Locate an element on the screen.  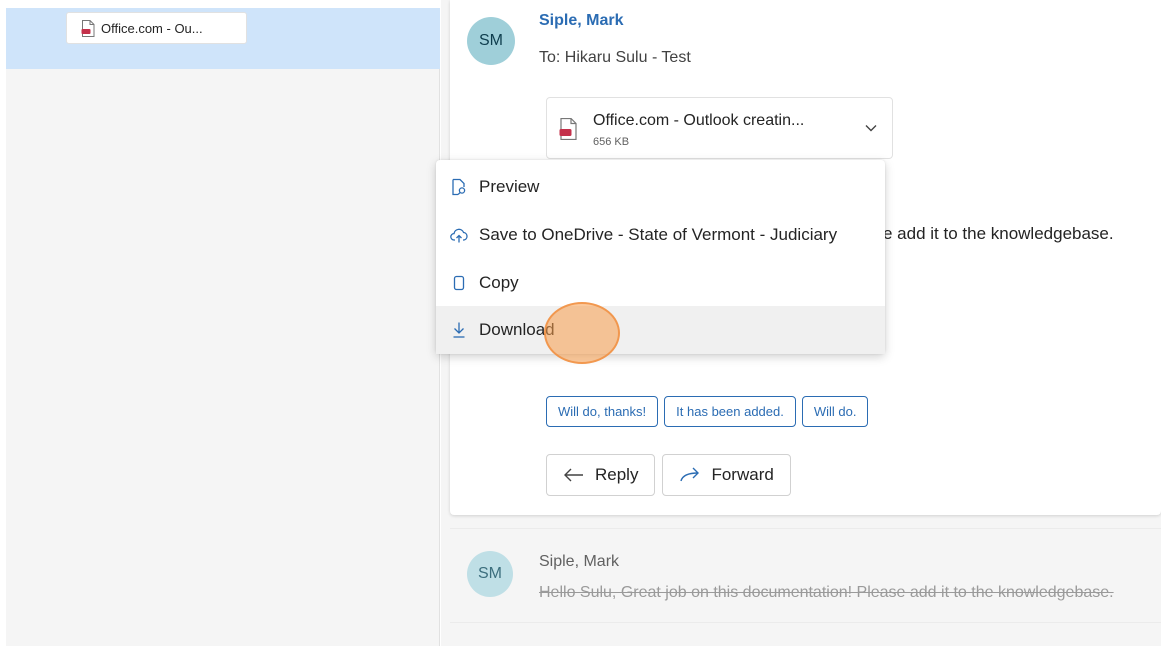
copy-icon is located at coordinates (459, 283).